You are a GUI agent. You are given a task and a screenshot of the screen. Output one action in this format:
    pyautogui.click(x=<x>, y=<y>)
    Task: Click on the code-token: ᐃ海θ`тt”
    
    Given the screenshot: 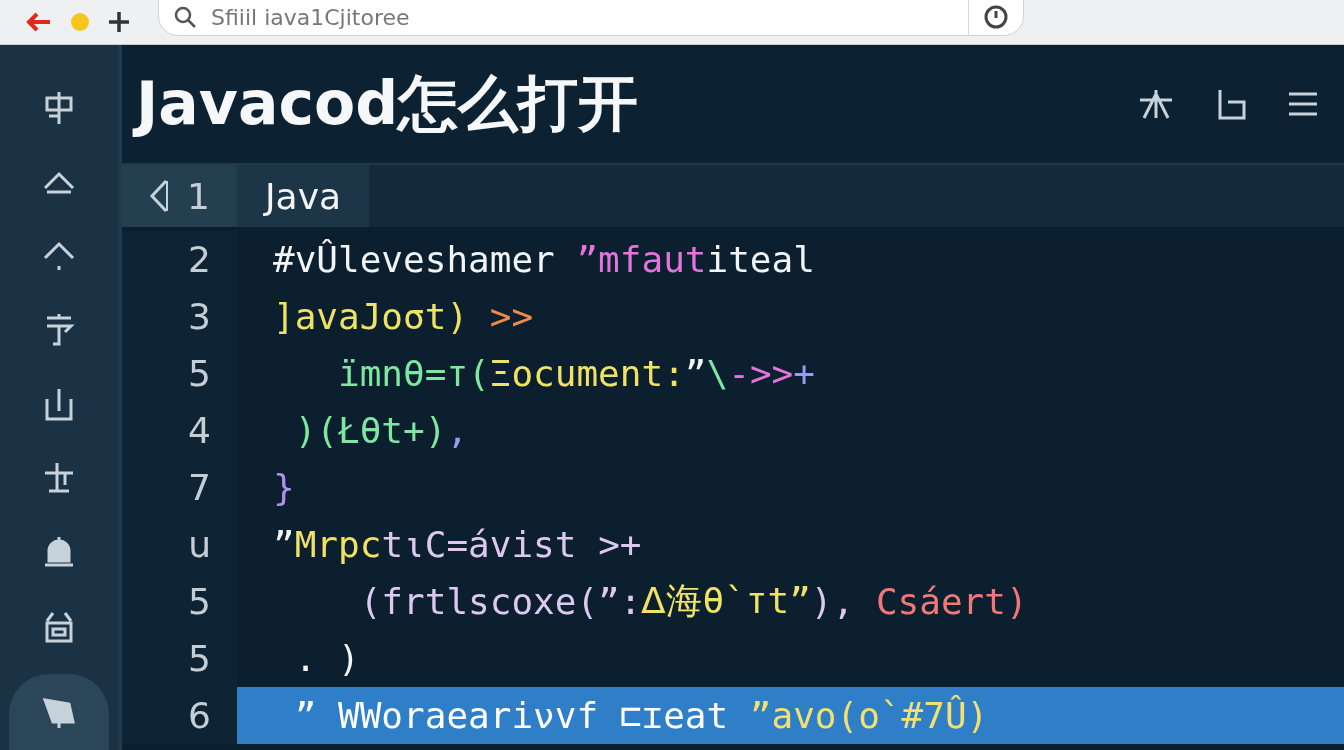 What is the action you would take?
    pyautogui.click(x=726, y=601)
    